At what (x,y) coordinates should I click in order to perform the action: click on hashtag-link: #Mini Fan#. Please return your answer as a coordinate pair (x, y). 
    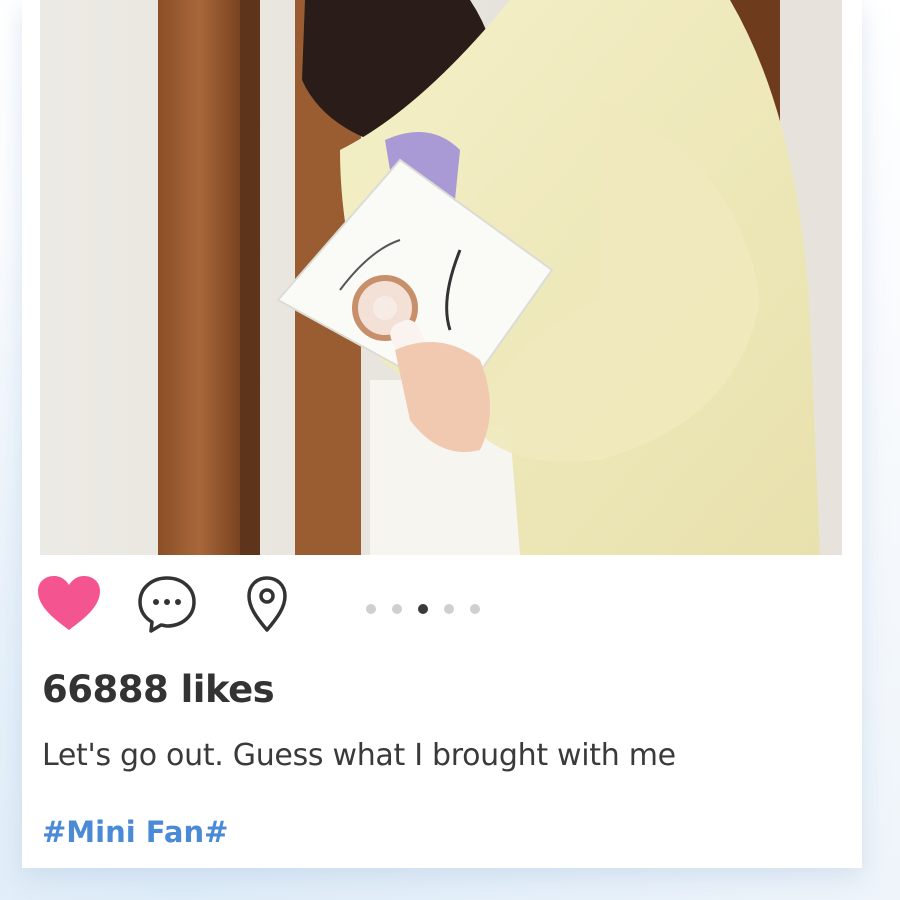
    Looking at the image, I should click on (135, 832).